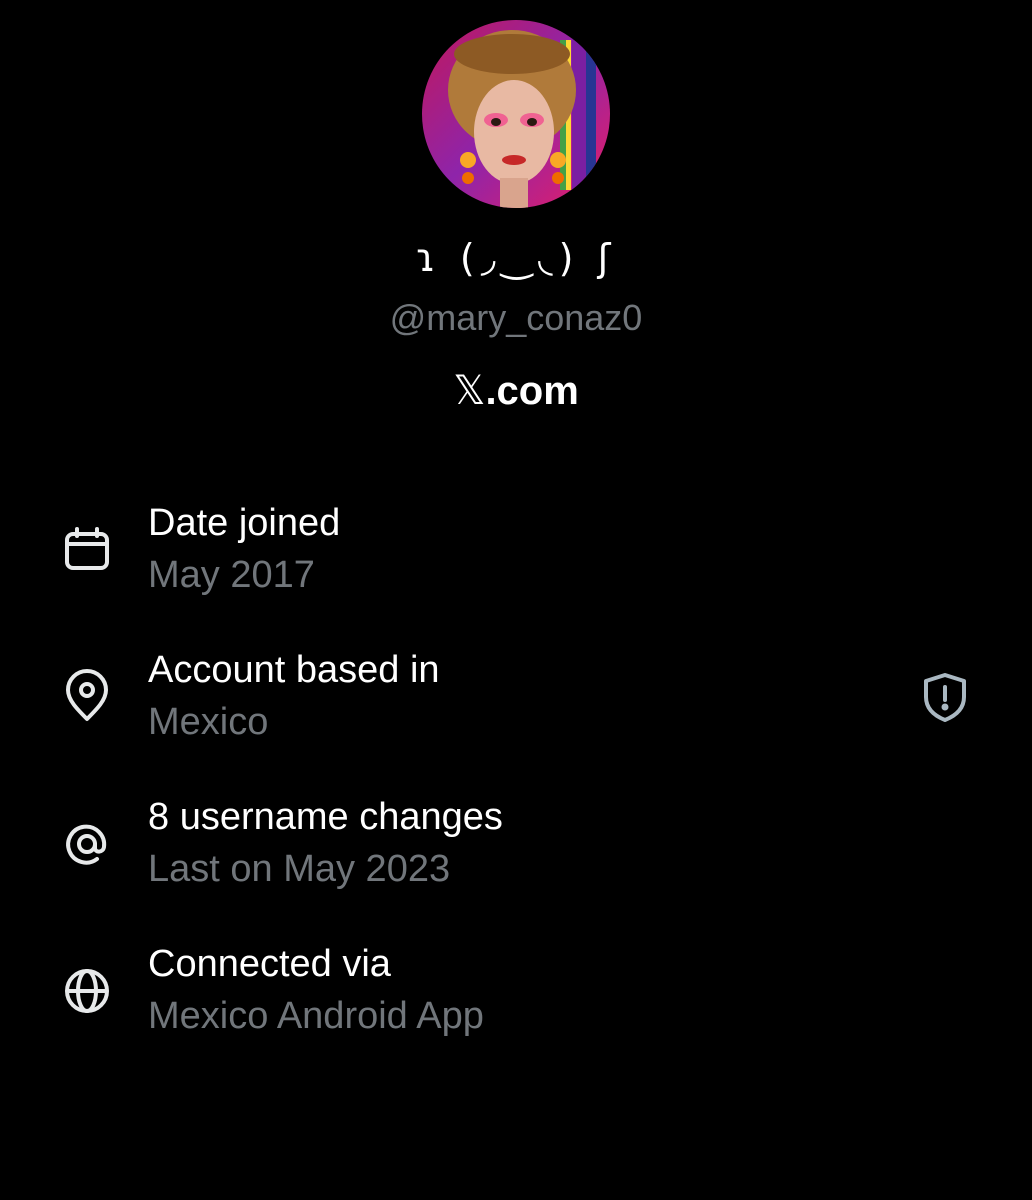  Describe the element at coordinates (269, 964) in the screenshot. I see `info-title: Connected via` at that location.